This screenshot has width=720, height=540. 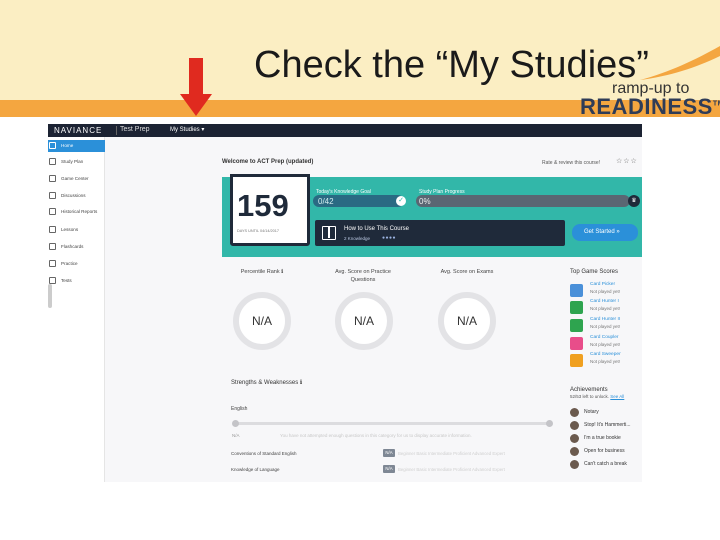 What do you see at coordinates (571, 163) in the screenshot?
I see `rate-review-link: Rate & review this course!` at bounding box center [571, 163].